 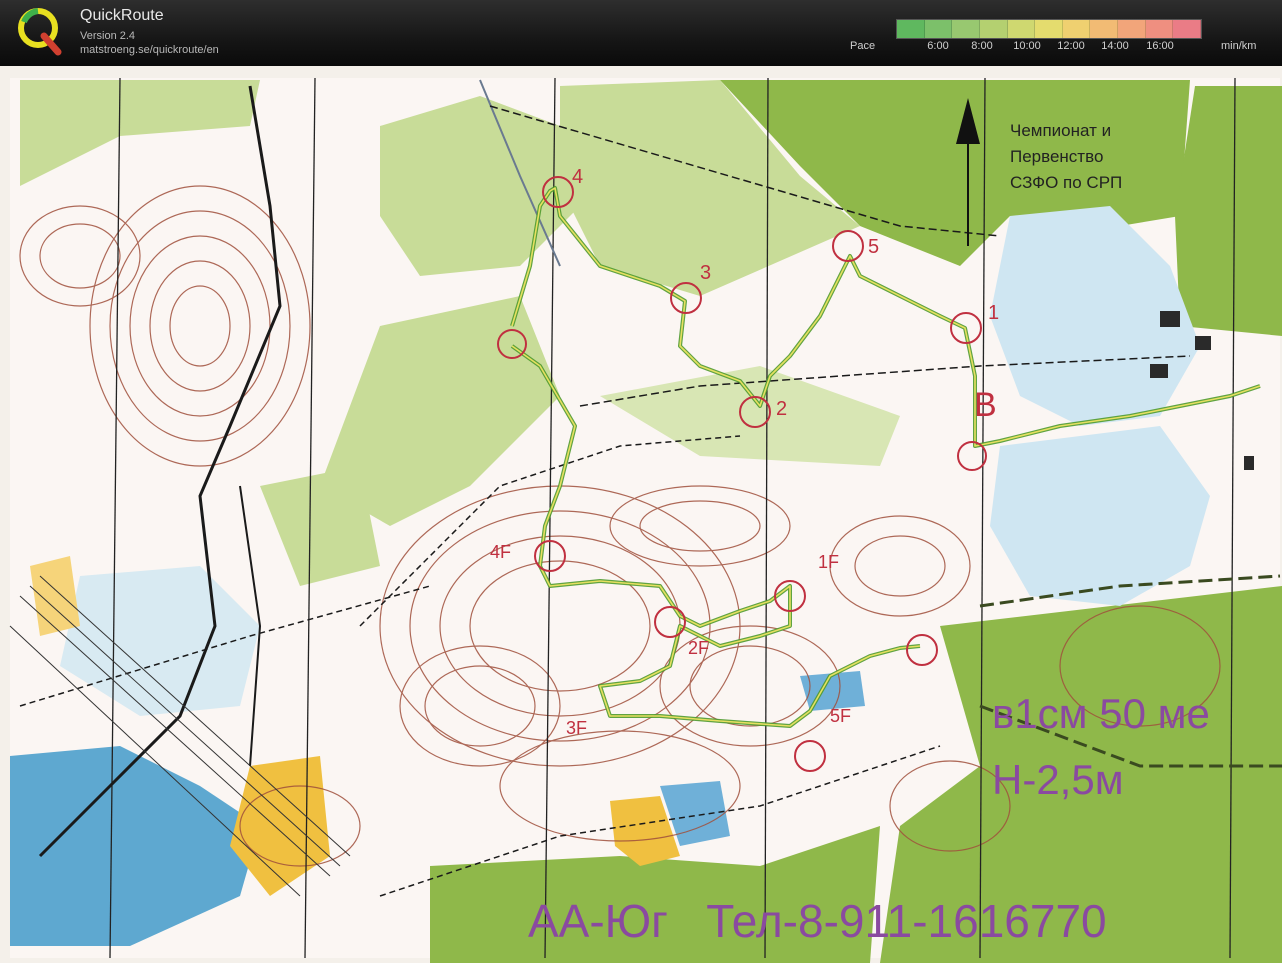 What do you see at coordinates (863, 46) in the screenshot?
I see `pace-label: Pace` at bounding box center [863, 46].